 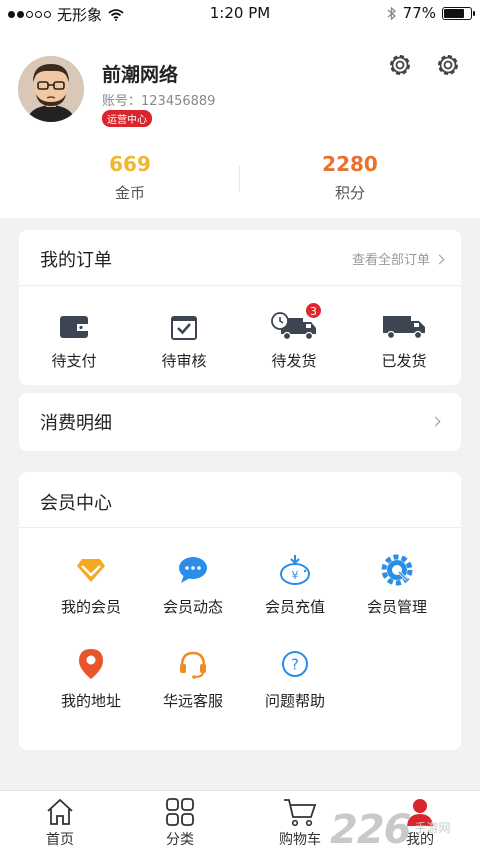 I want to click on member-item-label: 我的会员, so click(x=90, y=607).